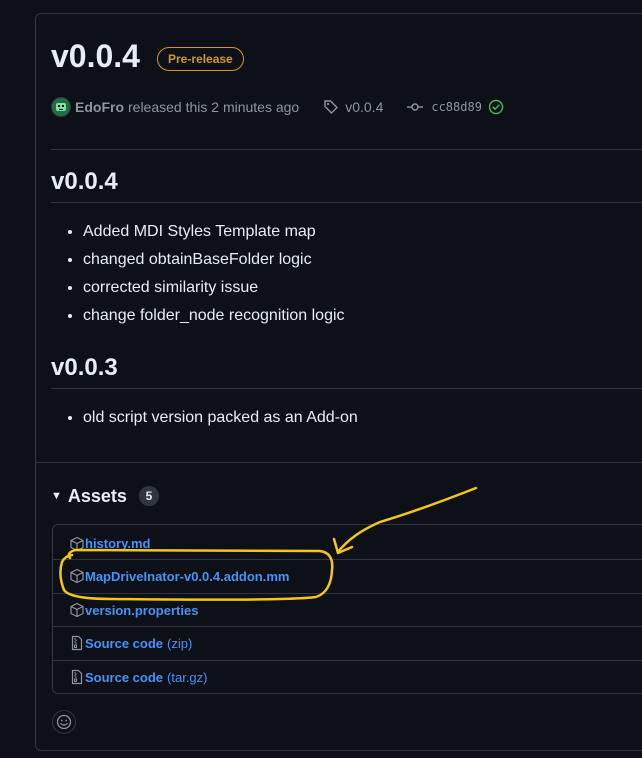  I want to click on asset-link: MapDriveInator-v0.0.4.addon.mm, so click(187, 576).